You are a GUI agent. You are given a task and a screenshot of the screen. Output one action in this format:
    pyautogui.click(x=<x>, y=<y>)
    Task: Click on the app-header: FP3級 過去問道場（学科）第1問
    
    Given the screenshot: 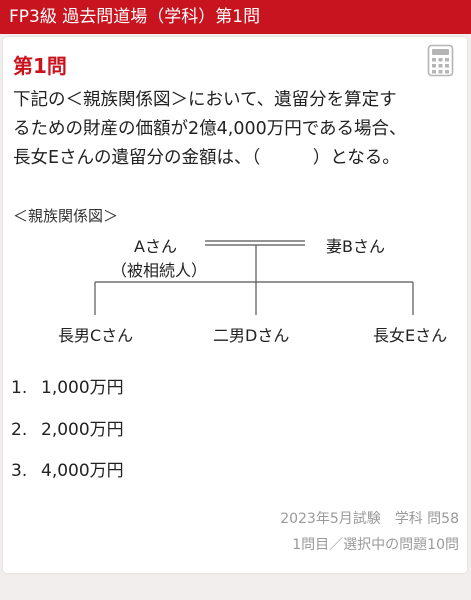 What is the action you would take?
    pyautogui.click(x=235, y=17)
    